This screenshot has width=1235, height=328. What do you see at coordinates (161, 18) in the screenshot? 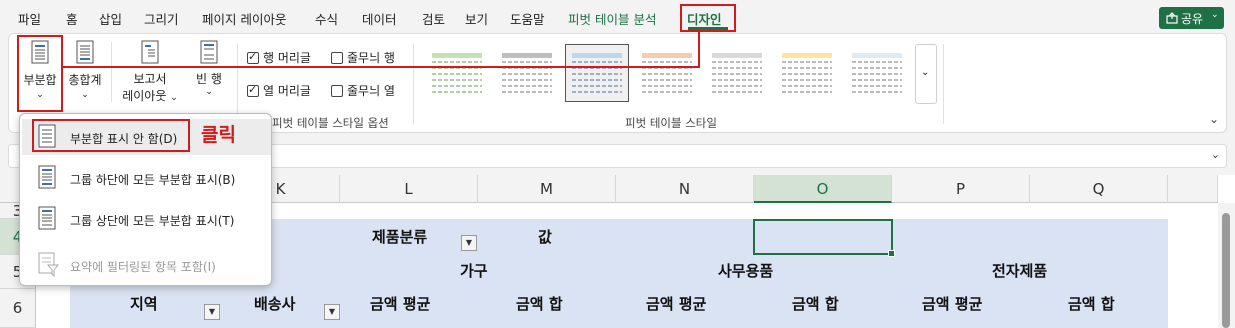
I see `menu-draw: 그리기` at bounding box center [161, 18].